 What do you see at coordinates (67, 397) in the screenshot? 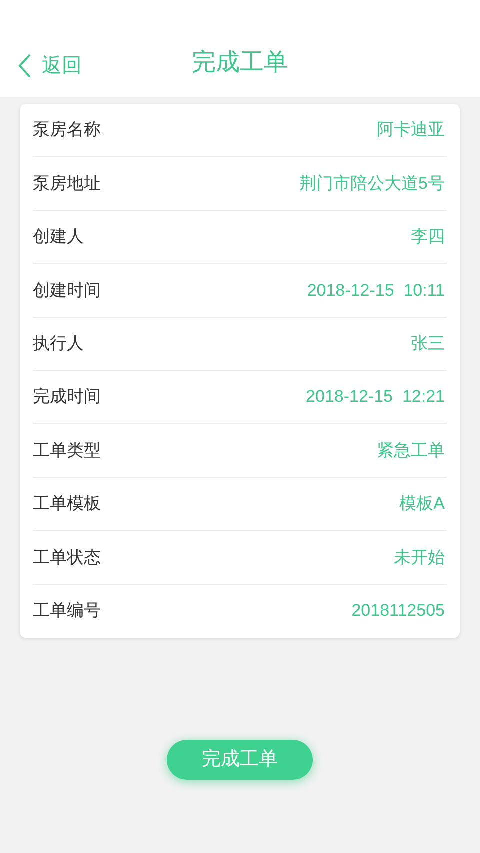
I see `field-label: 完成时间` at bounding box center [67, 397].